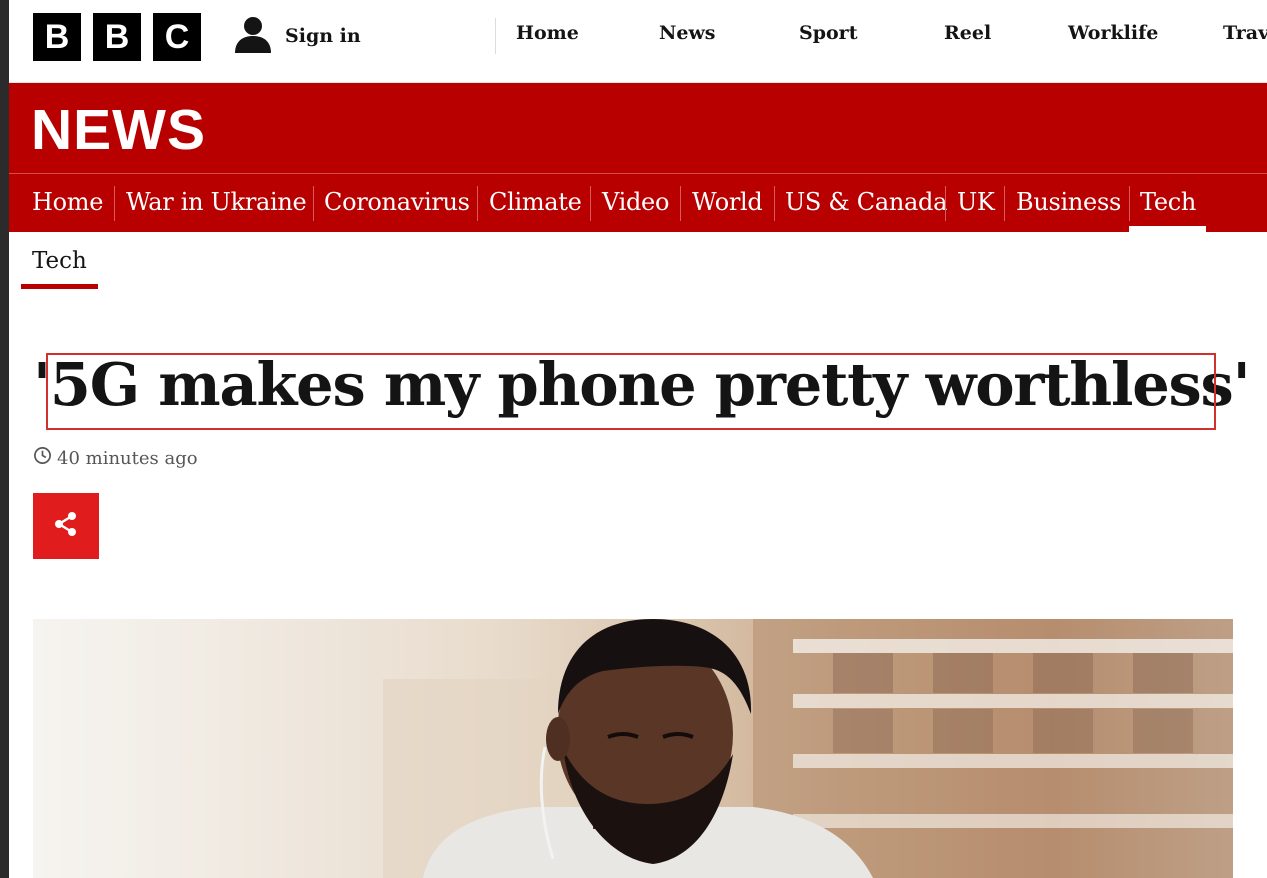 This screenshot has width=1267, height=878. Describe the element at coordinates (177, 37) in the screenshot. I see `bbc-logo-letter: C` at that location.